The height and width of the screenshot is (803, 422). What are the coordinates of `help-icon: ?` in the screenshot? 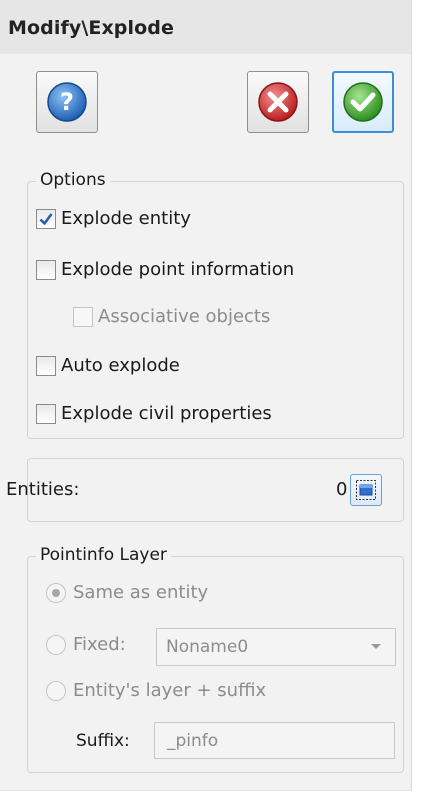 It's located at (67, 102).